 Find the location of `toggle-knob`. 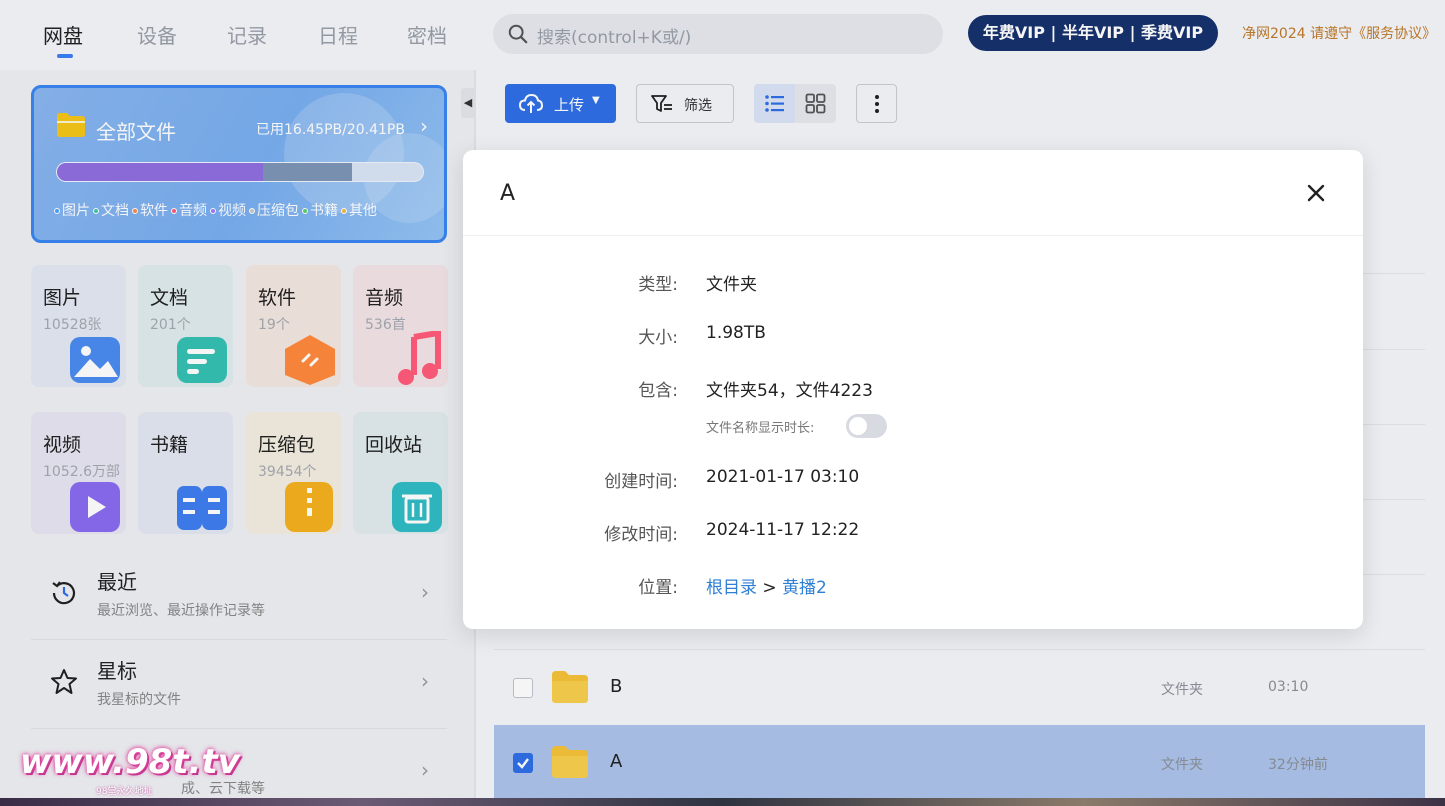

toggle-knob is located at coordinates (858, 426).